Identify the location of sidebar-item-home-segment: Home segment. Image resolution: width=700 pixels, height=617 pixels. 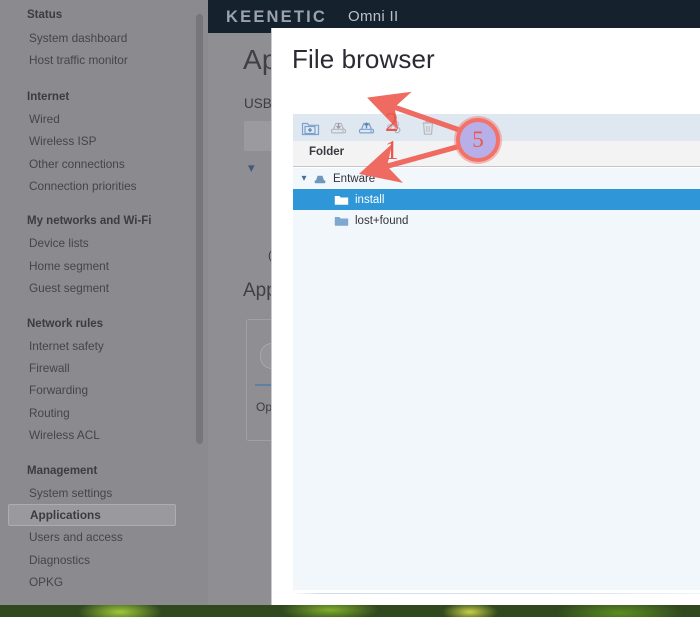
(96, 266).